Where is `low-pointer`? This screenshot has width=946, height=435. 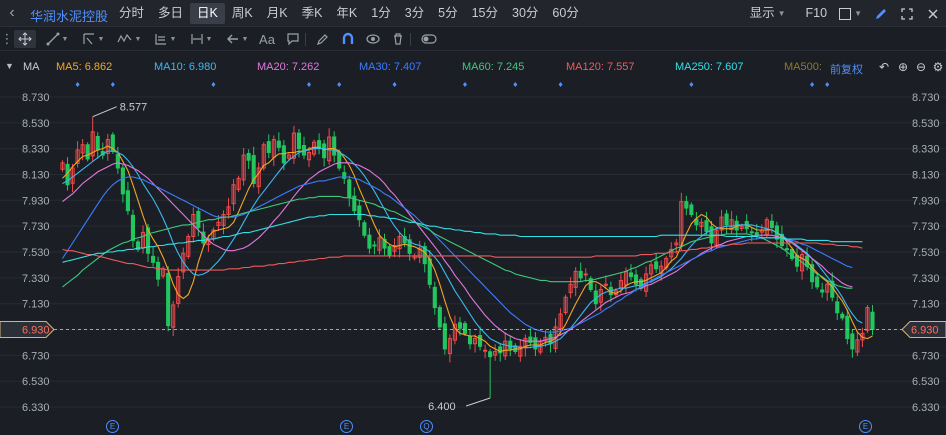 low-pointer is located at coordinates (478, 402).